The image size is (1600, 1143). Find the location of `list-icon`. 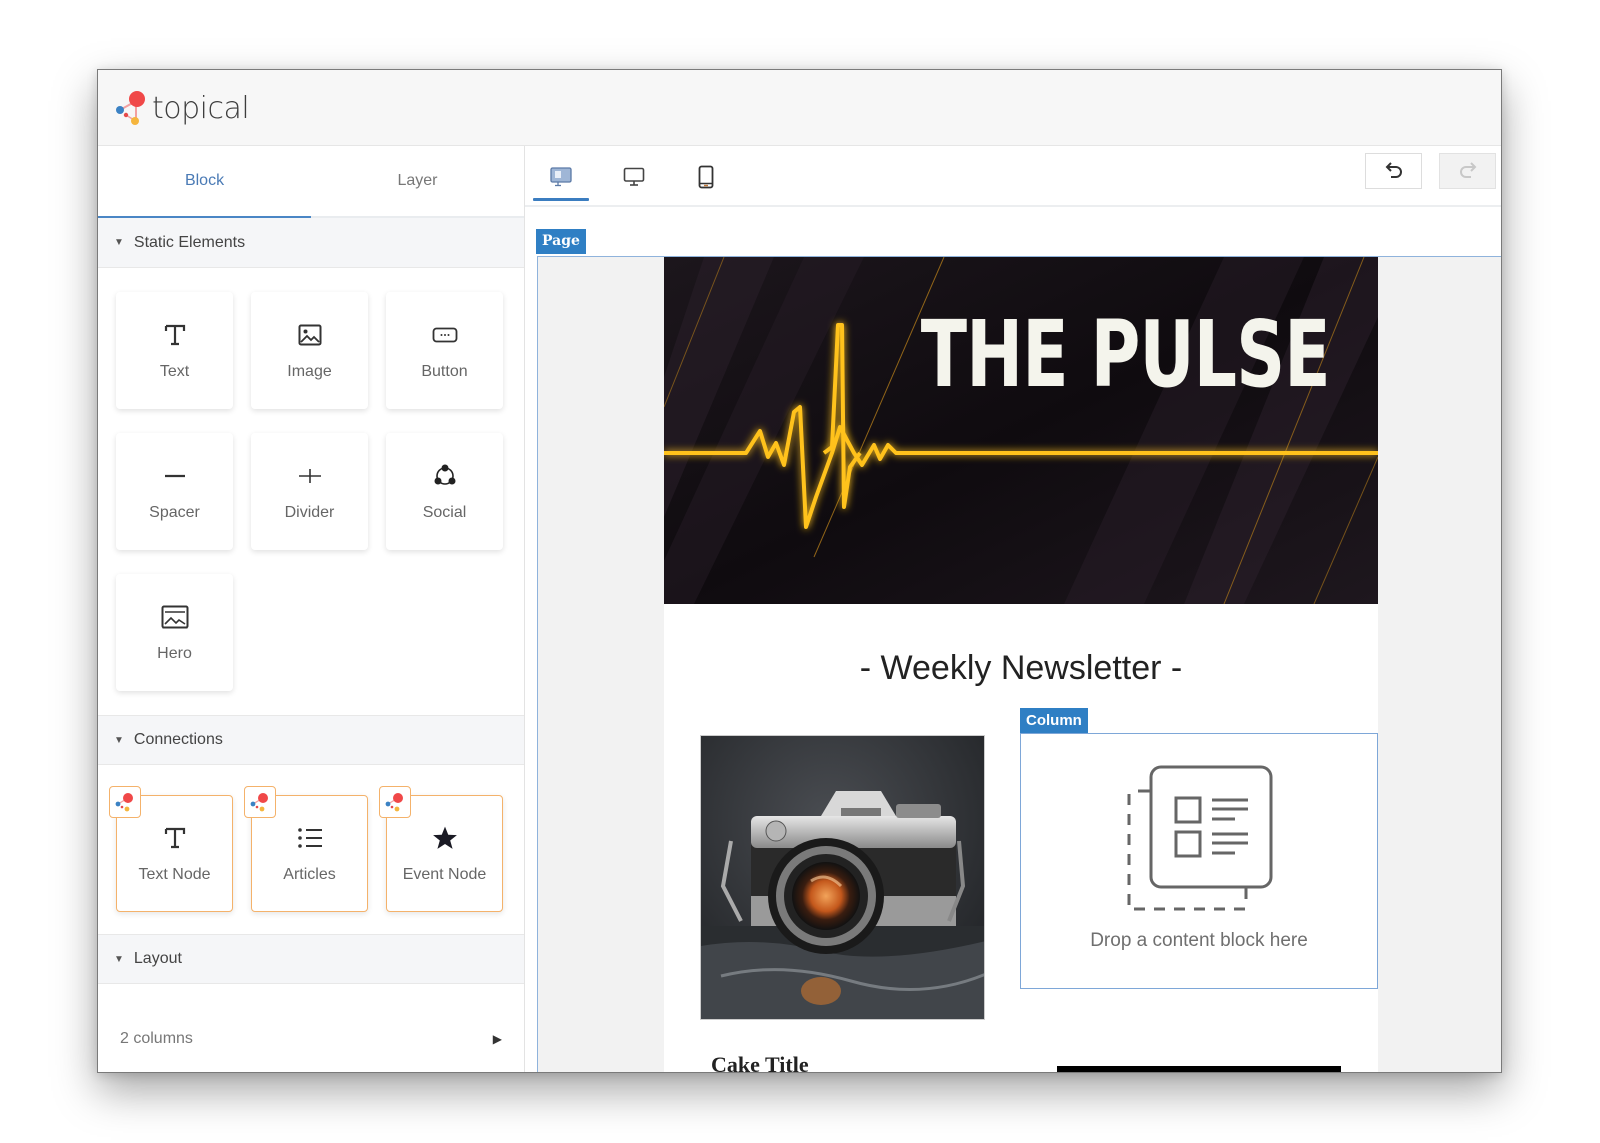

list-icon is located at coordinates (310, 838).